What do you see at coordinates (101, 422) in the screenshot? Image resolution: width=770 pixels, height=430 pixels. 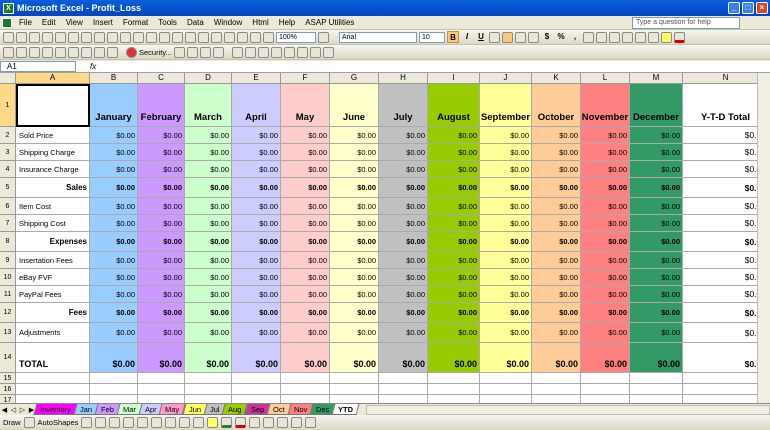 I see `arrow-icon` at bounding box center [101, 422].